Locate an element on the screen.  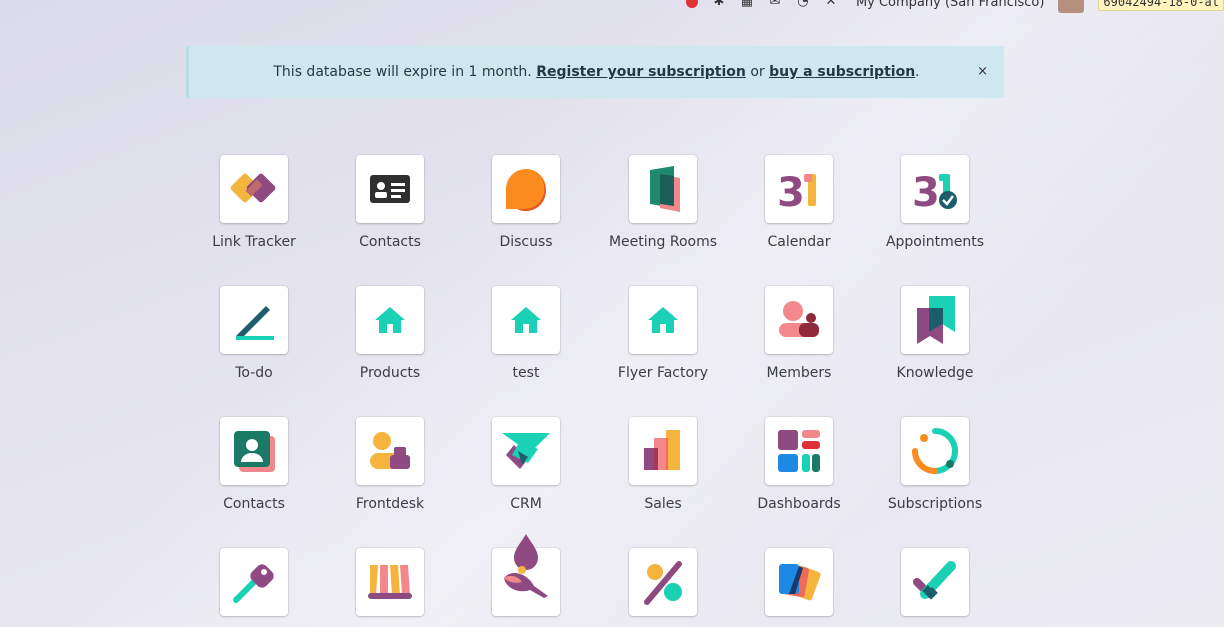
app-meeting-rooms: Meeting Rooms is located at coordinates (663, 202).